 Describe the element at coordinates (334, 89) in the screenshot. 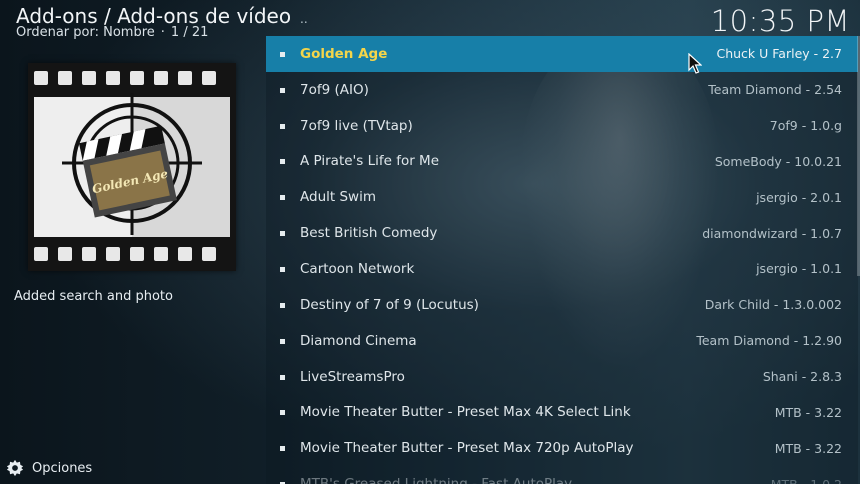

I see `list-item-label: 7of9 (AIO)` at that location.